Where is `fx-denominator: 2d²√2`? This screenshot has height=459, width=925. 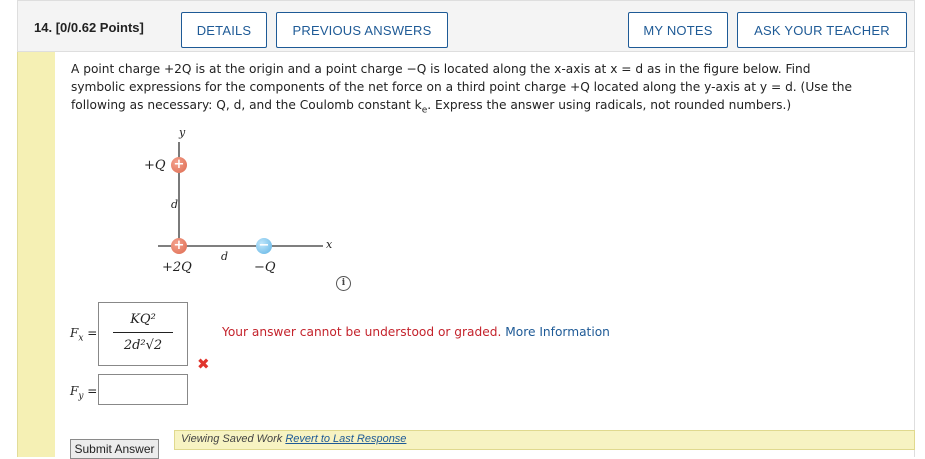
fx-denominator: 2d²√2 is located at coordinates (143, 345).